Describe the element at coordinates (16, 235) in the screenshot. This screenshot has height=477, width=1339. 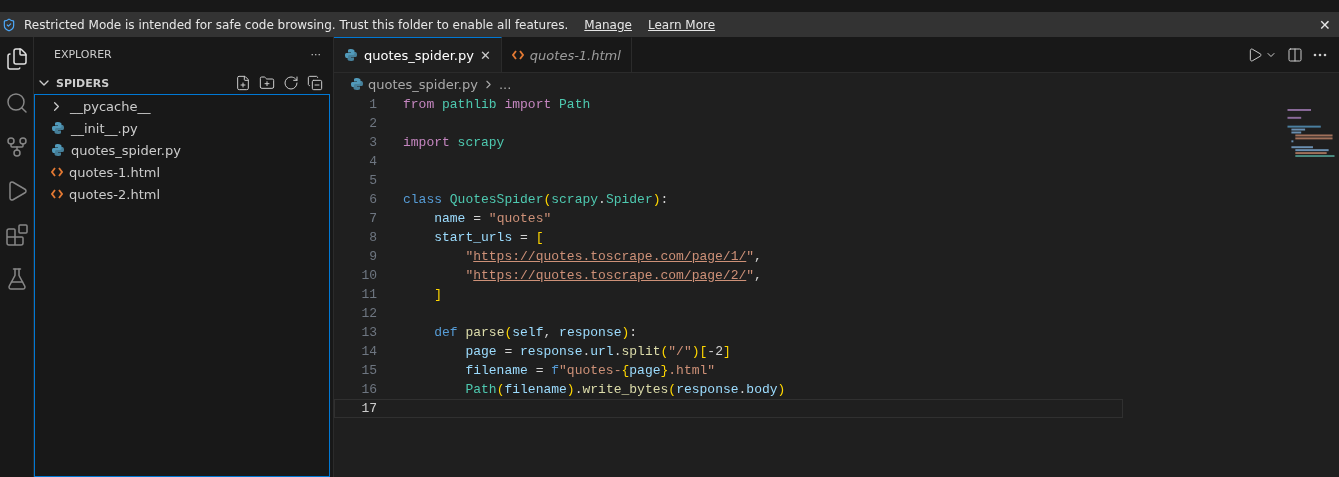
I see `blocks-icon` at that location.